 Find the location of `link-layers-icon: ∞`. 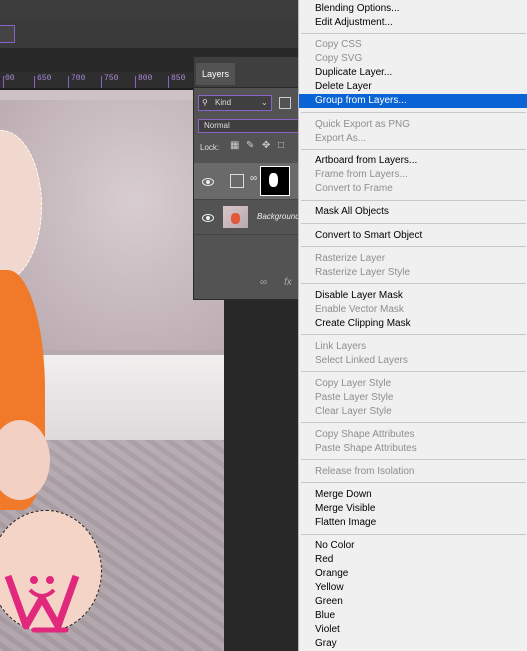

link-layers-icon: ∞ is located at coordinates (263, 282).